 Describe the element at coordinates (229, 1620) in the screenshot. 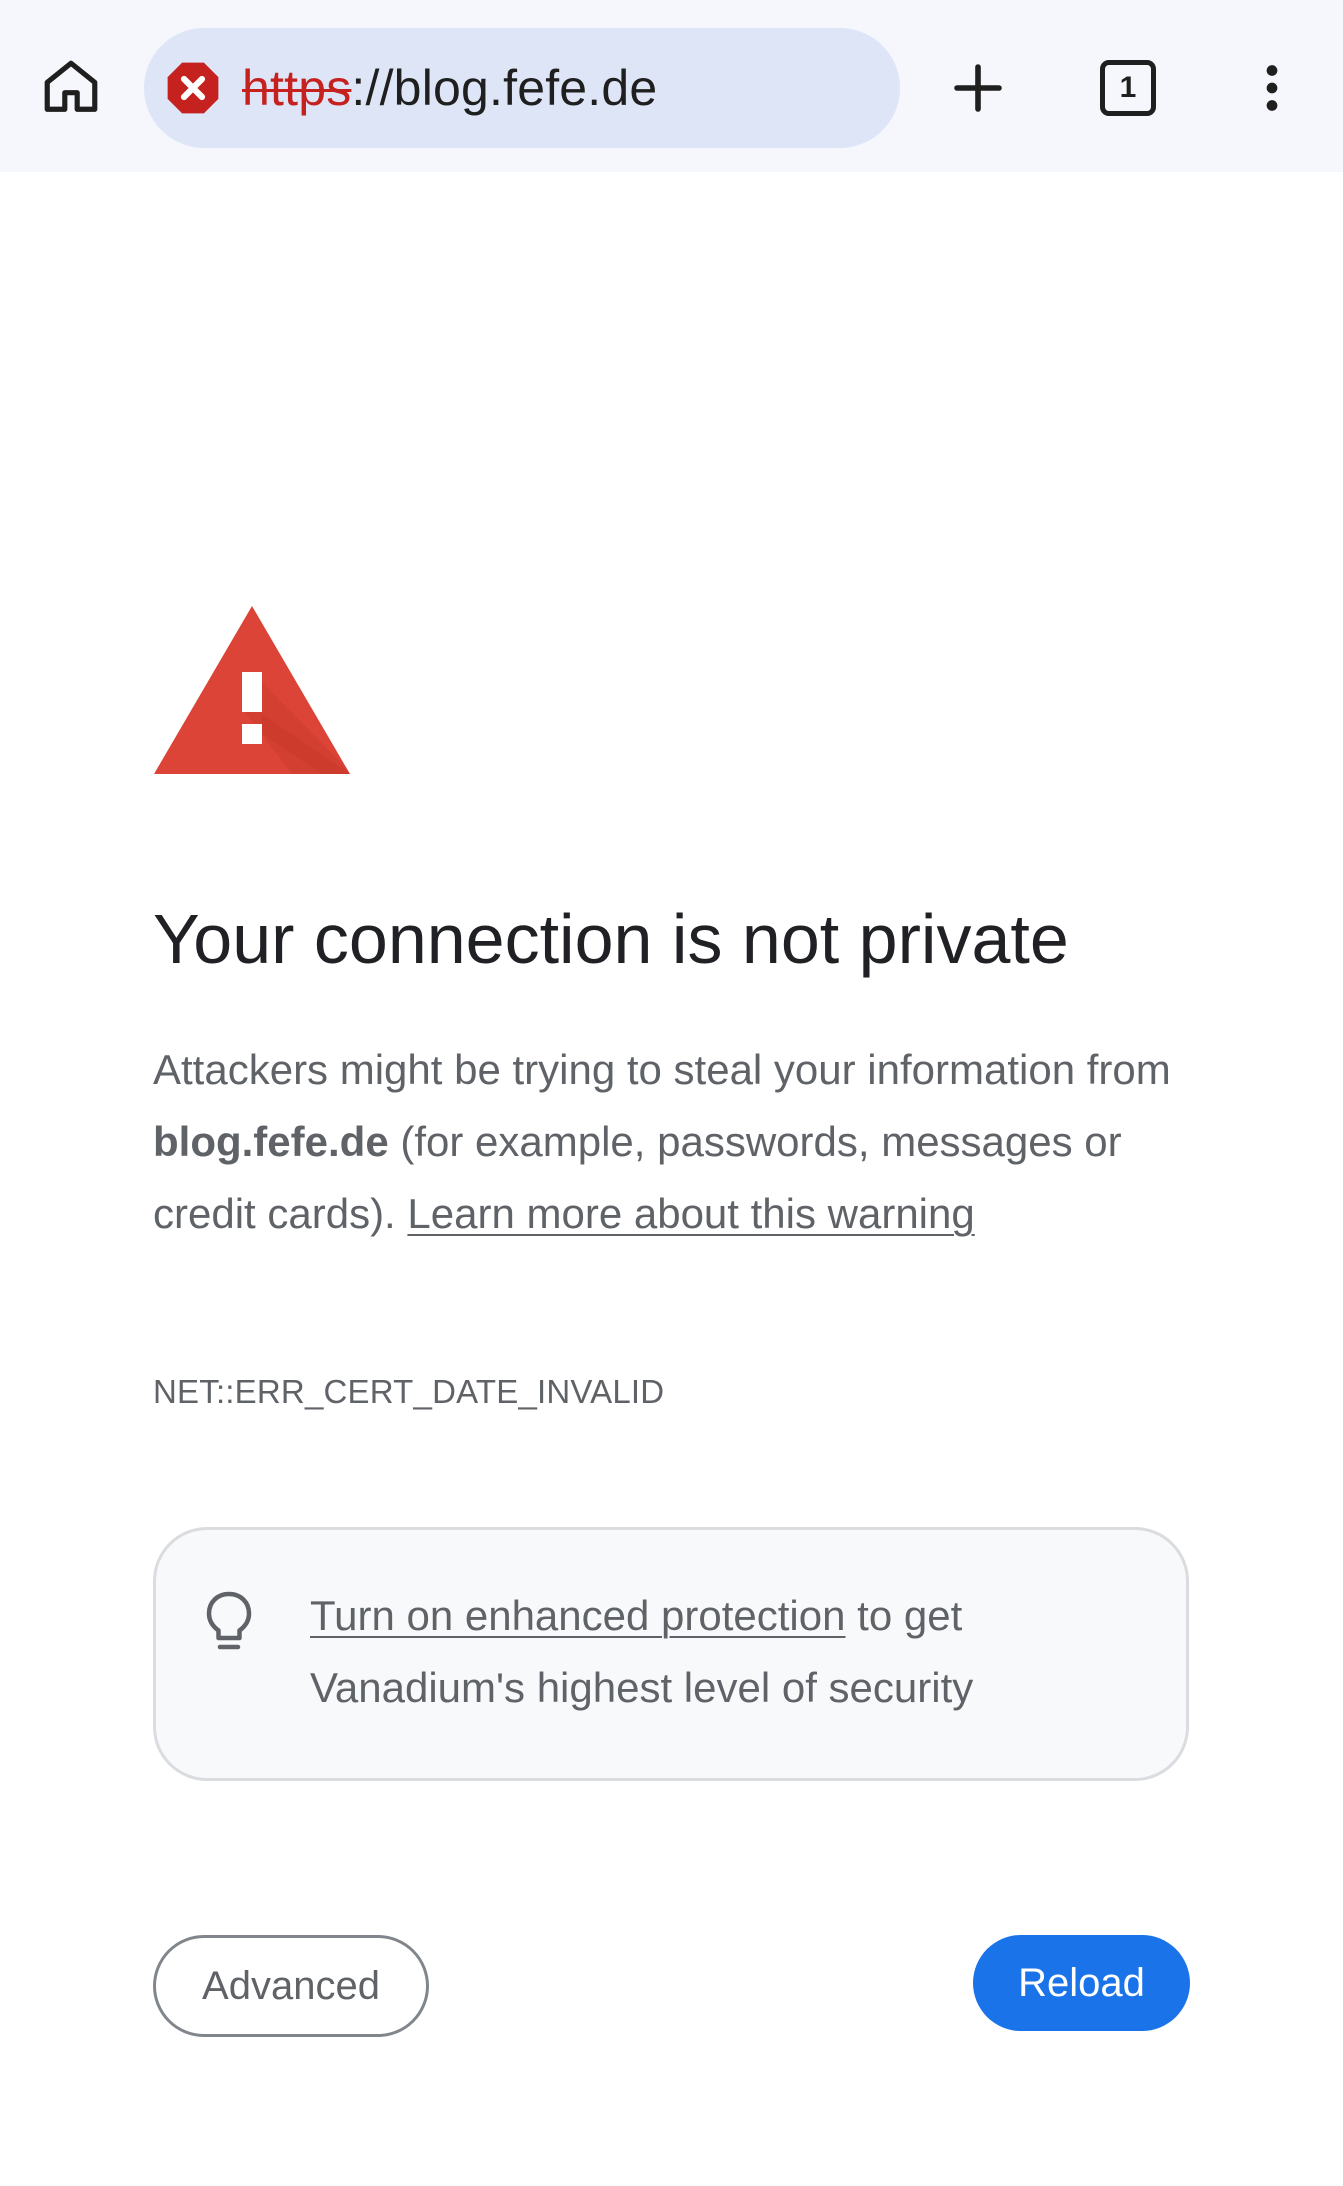

I see `lightbulb-icon` at that location.